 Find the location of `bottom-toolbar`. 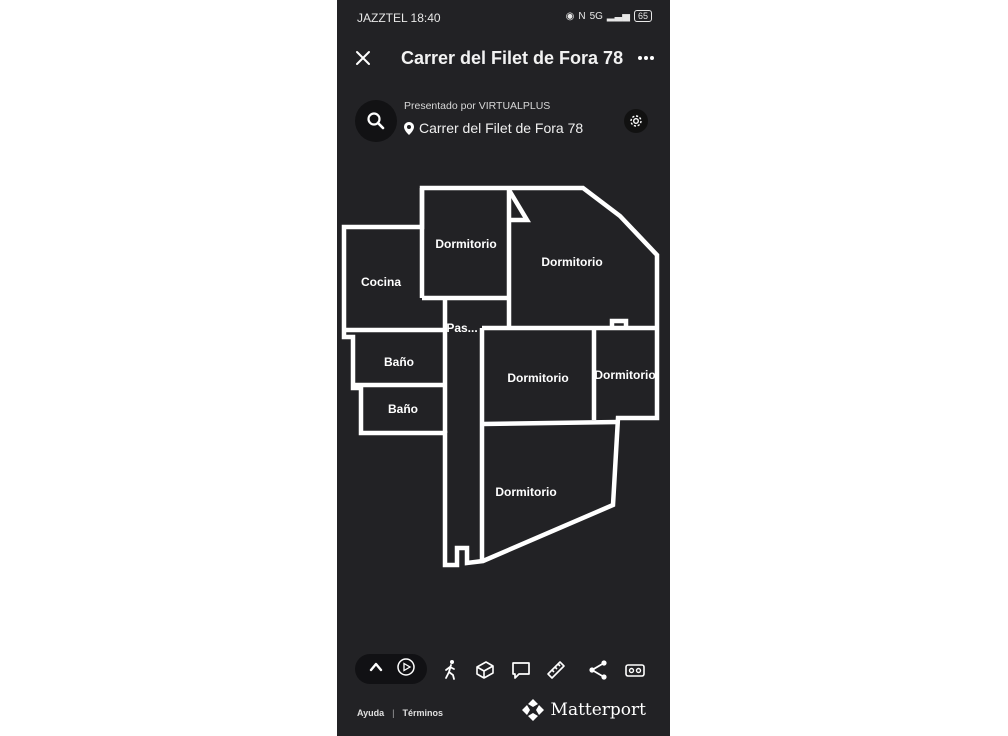

bottom-toolbar is located at coordinates (503, 670).